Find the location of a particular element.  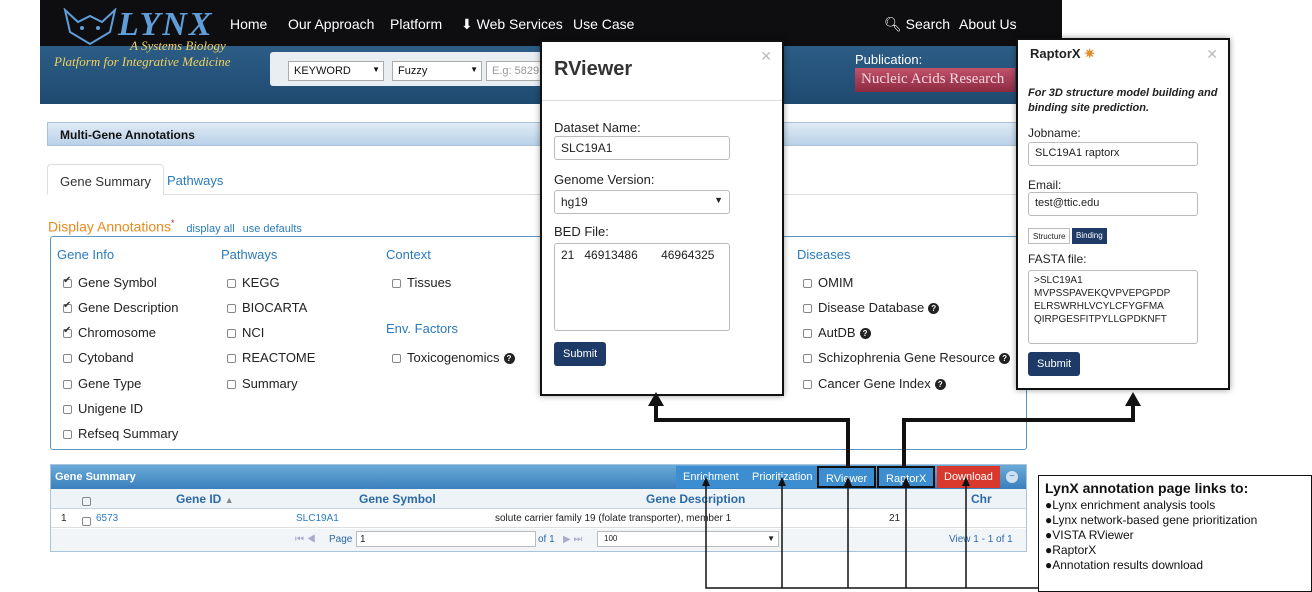

note-item-text: VISTA RViewer is located at coordinates (1093, 535).